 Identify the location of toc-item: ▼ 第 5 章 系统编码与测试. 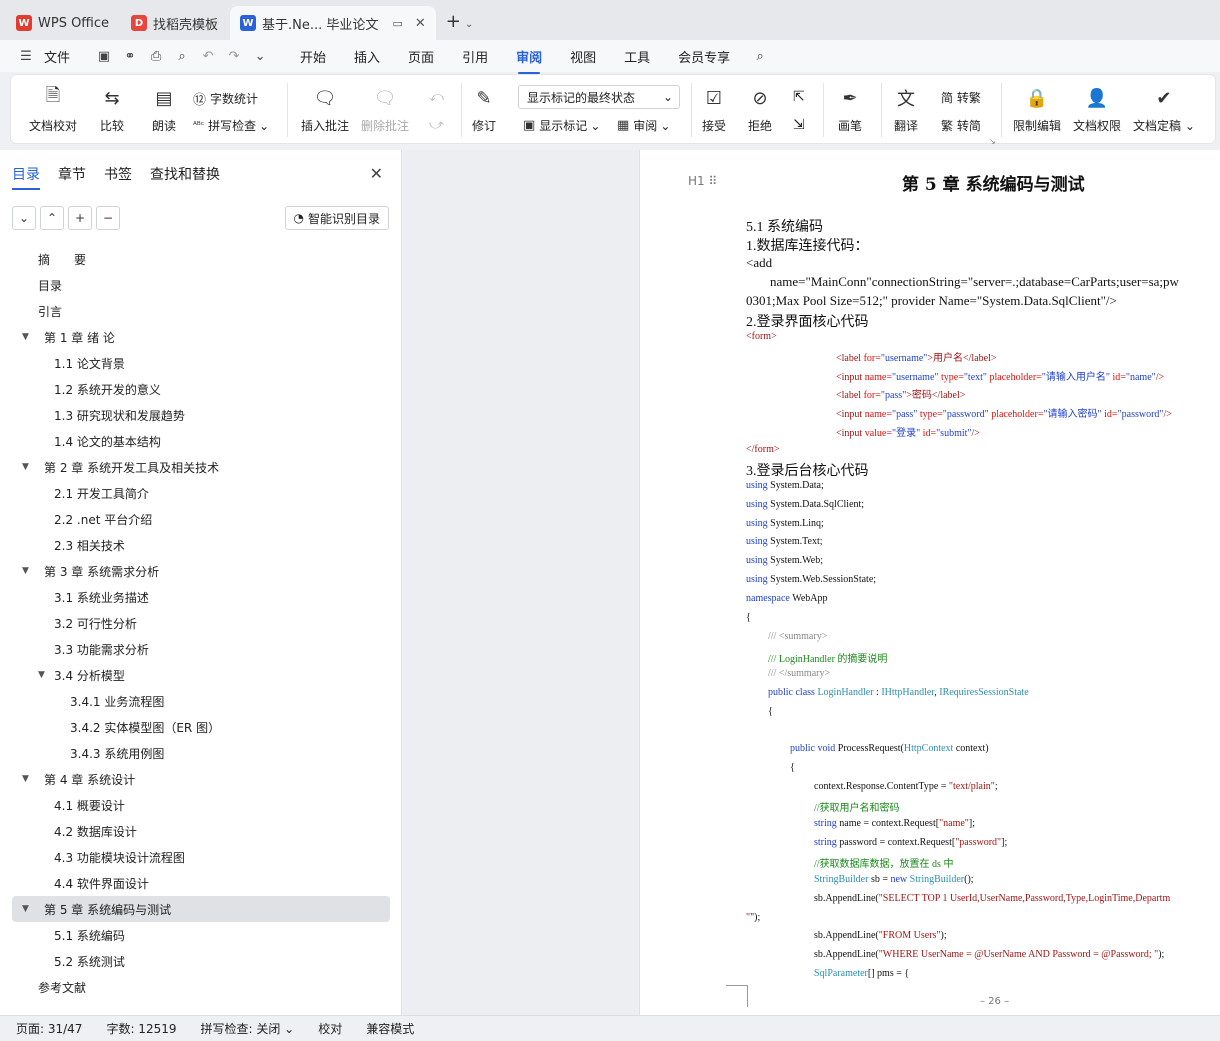
(201, 909).